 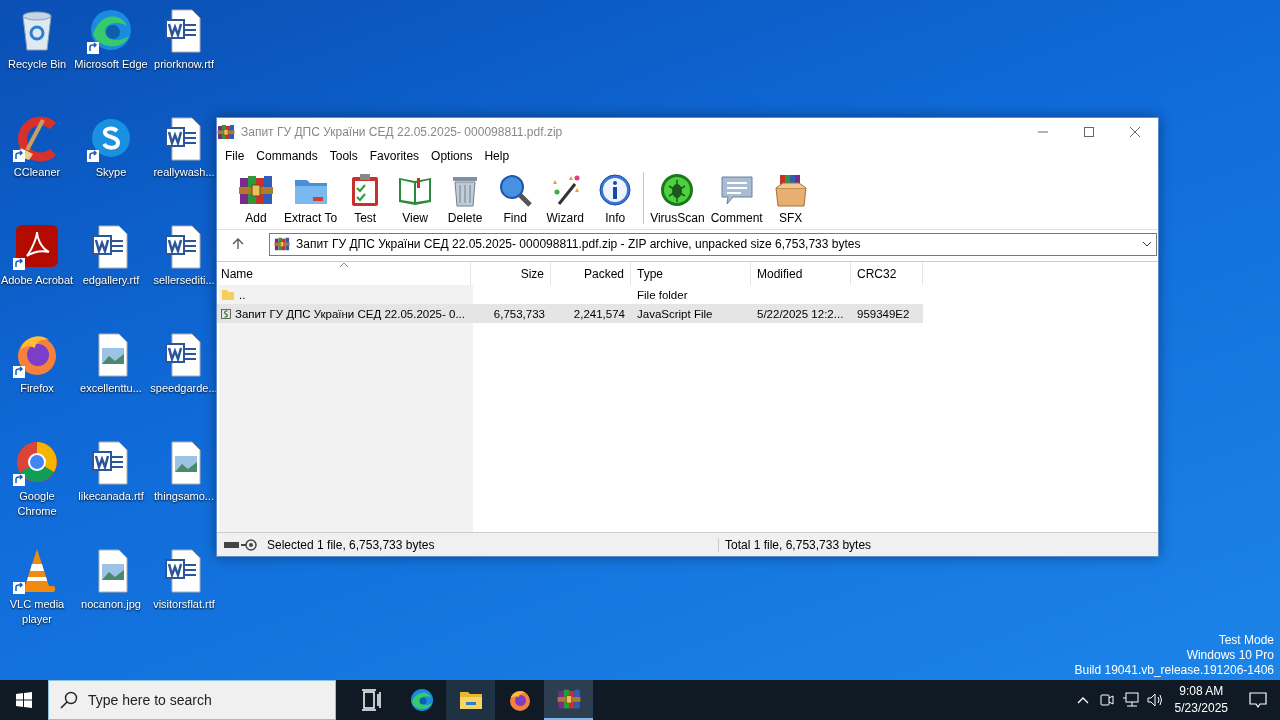 I want to click on desktop-icon-label: Recycle Bin, so click(x=37, y=64).